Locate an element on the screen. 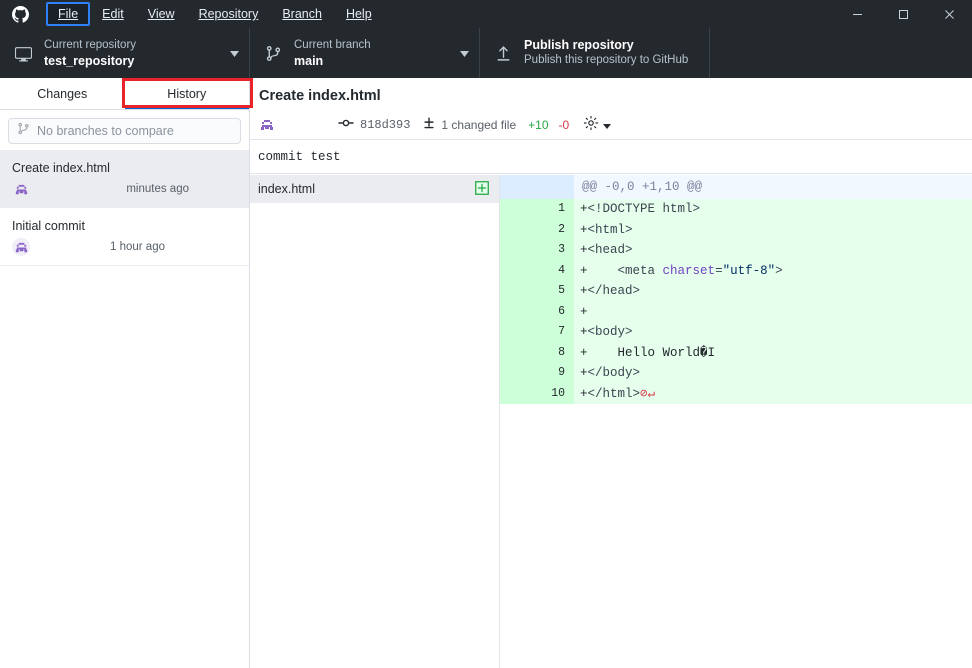 The width and height of the screenshot is (972, 668). current-branch-button: Current branch main is located at coordinates (365, 53).